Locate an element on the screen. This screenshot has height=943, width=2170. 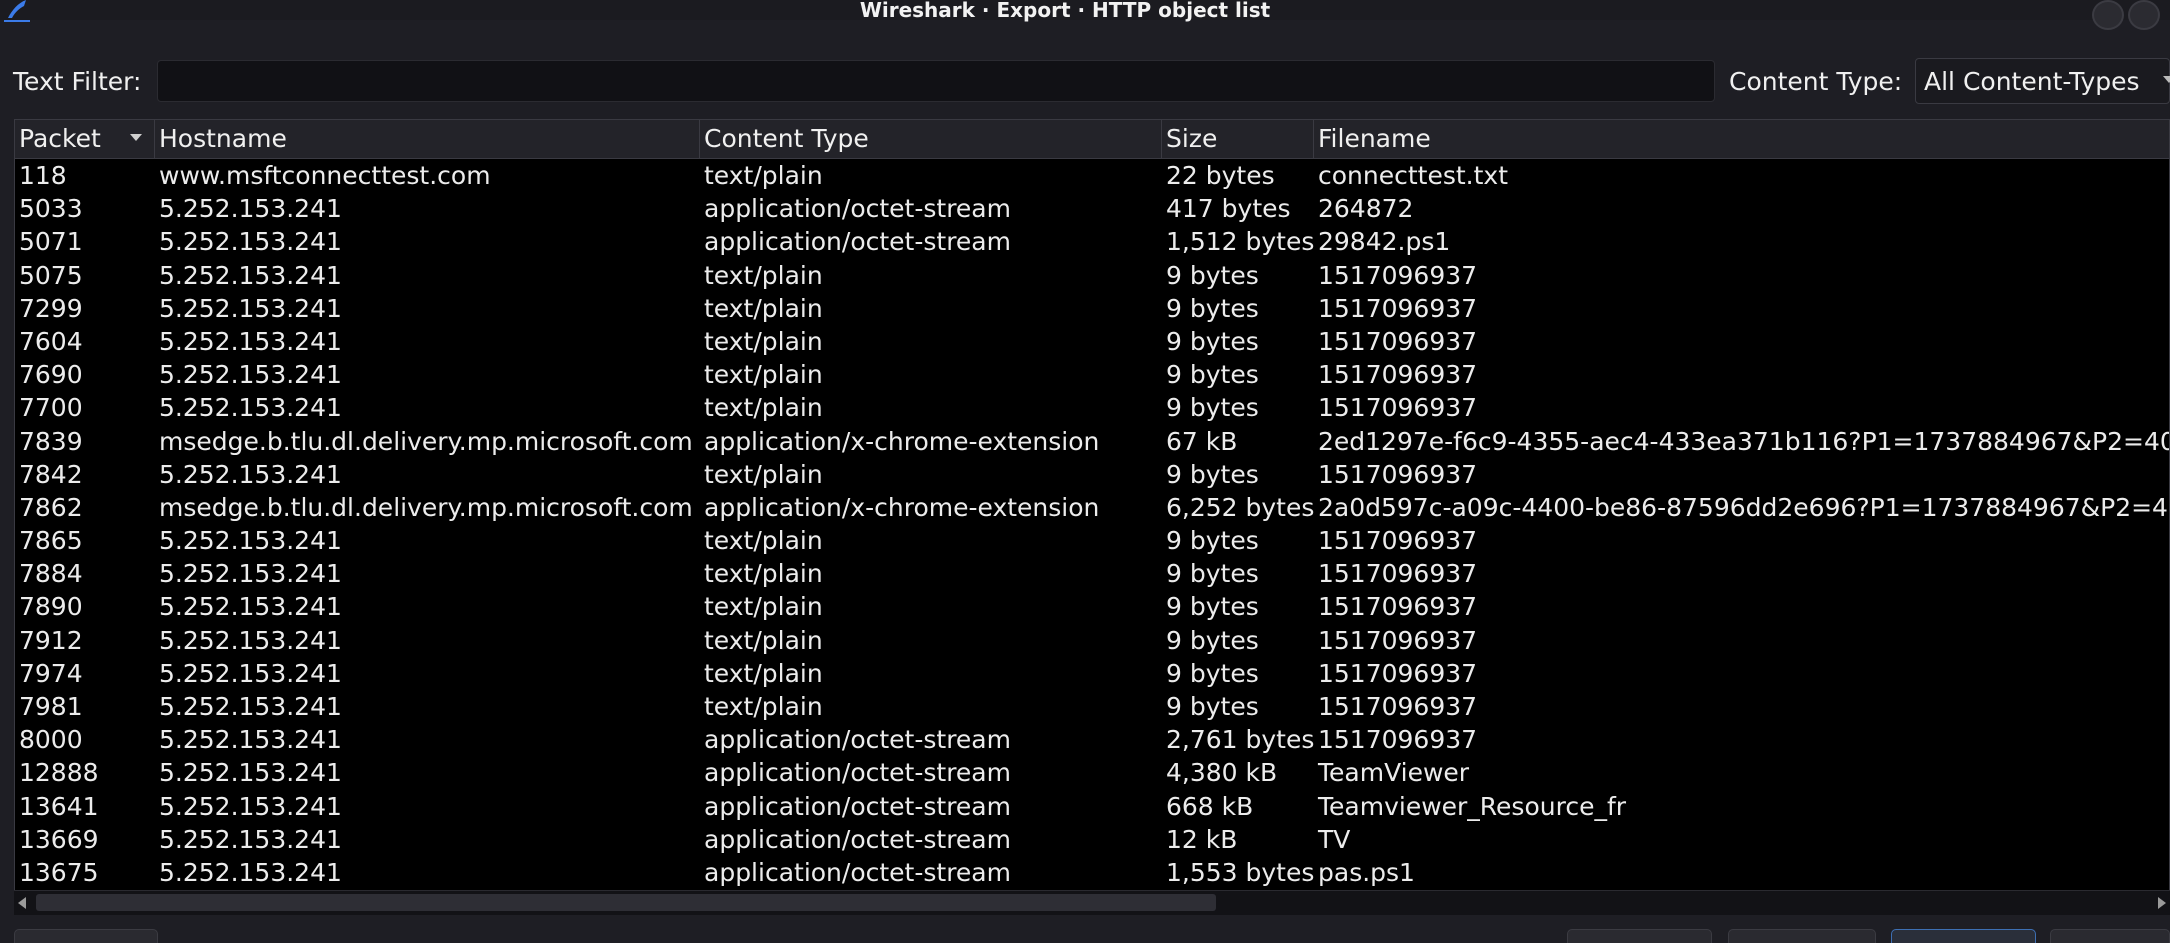
sort-descending-icon is located at coordinates (136, 137).